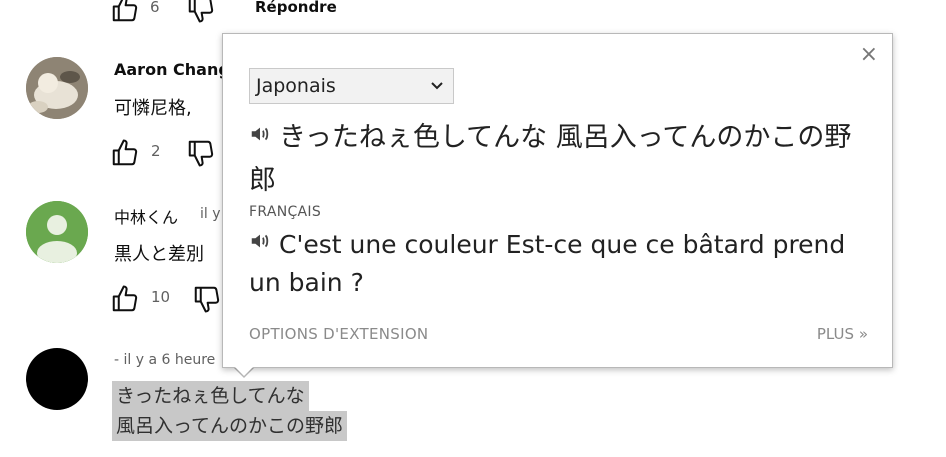  What do you see at coordinates (550, 159) in the screenshot?
I see `source-text-content: きったねぇ色してんな 風呂入ってんのかこの野郎` at bounding box center [550, 159].